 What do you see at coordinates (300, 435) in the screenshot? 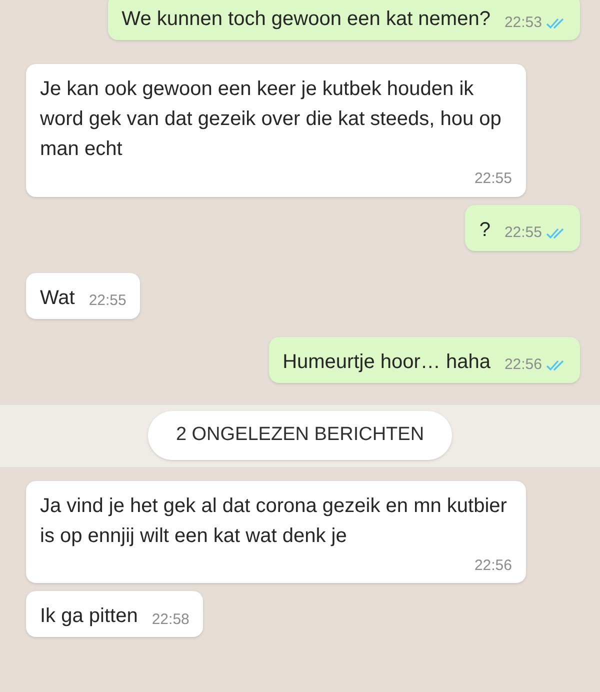
I see `unread-messages-label: 2 ONGELEZEN BERICHTEN` at bounding box center [300, 435].